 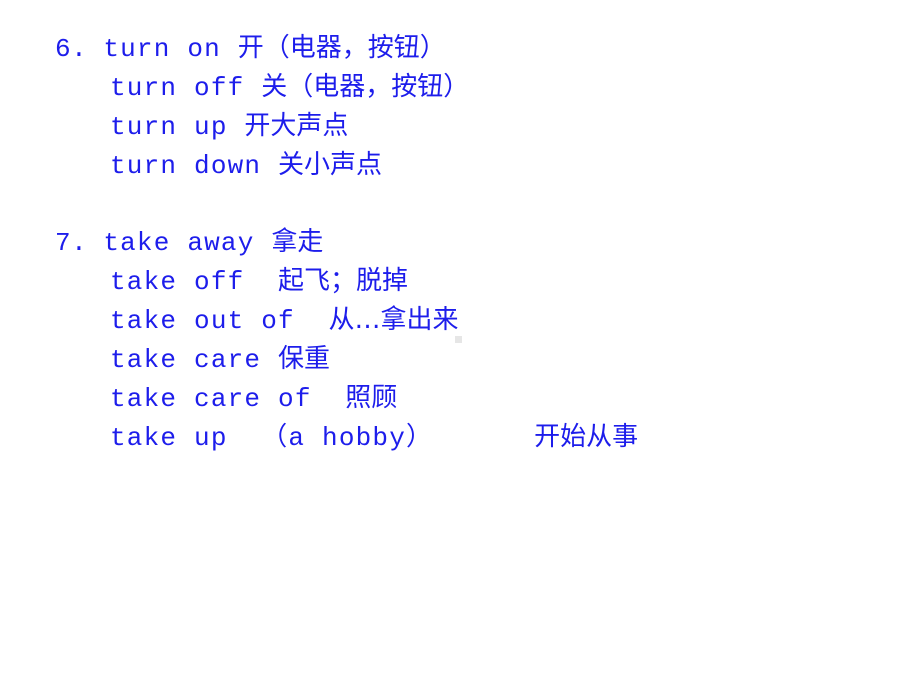 I want to click on chinese-translation: 开（电器，按钮）, so click(x=341, y=48).